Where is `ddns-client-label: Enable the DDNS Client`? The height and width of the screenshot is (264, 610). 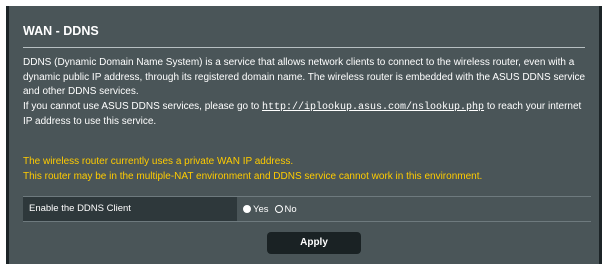
ddns-client-label: Enable the DDNS Client is located at coordinates (130, 209).